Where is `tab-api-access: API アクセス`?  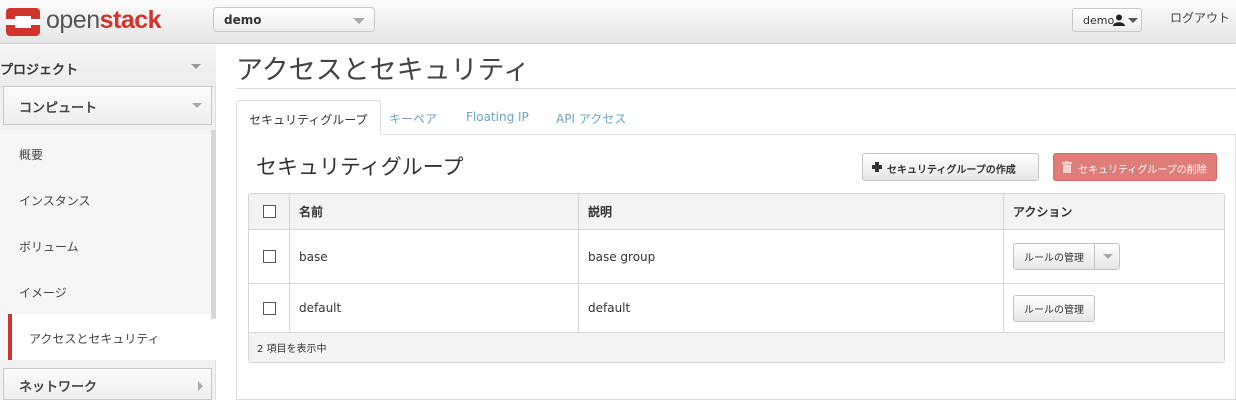 tab-api-access: API アクセス is located at coordinates (591, 117).